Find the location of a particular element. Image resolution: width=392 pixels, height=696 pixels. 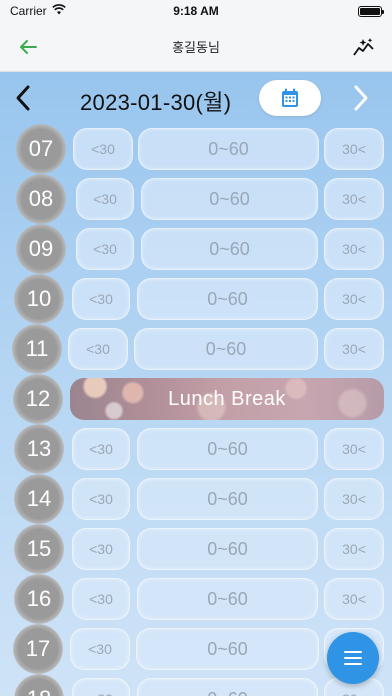

arrow-left-icon is located at coordinates (28, 46).